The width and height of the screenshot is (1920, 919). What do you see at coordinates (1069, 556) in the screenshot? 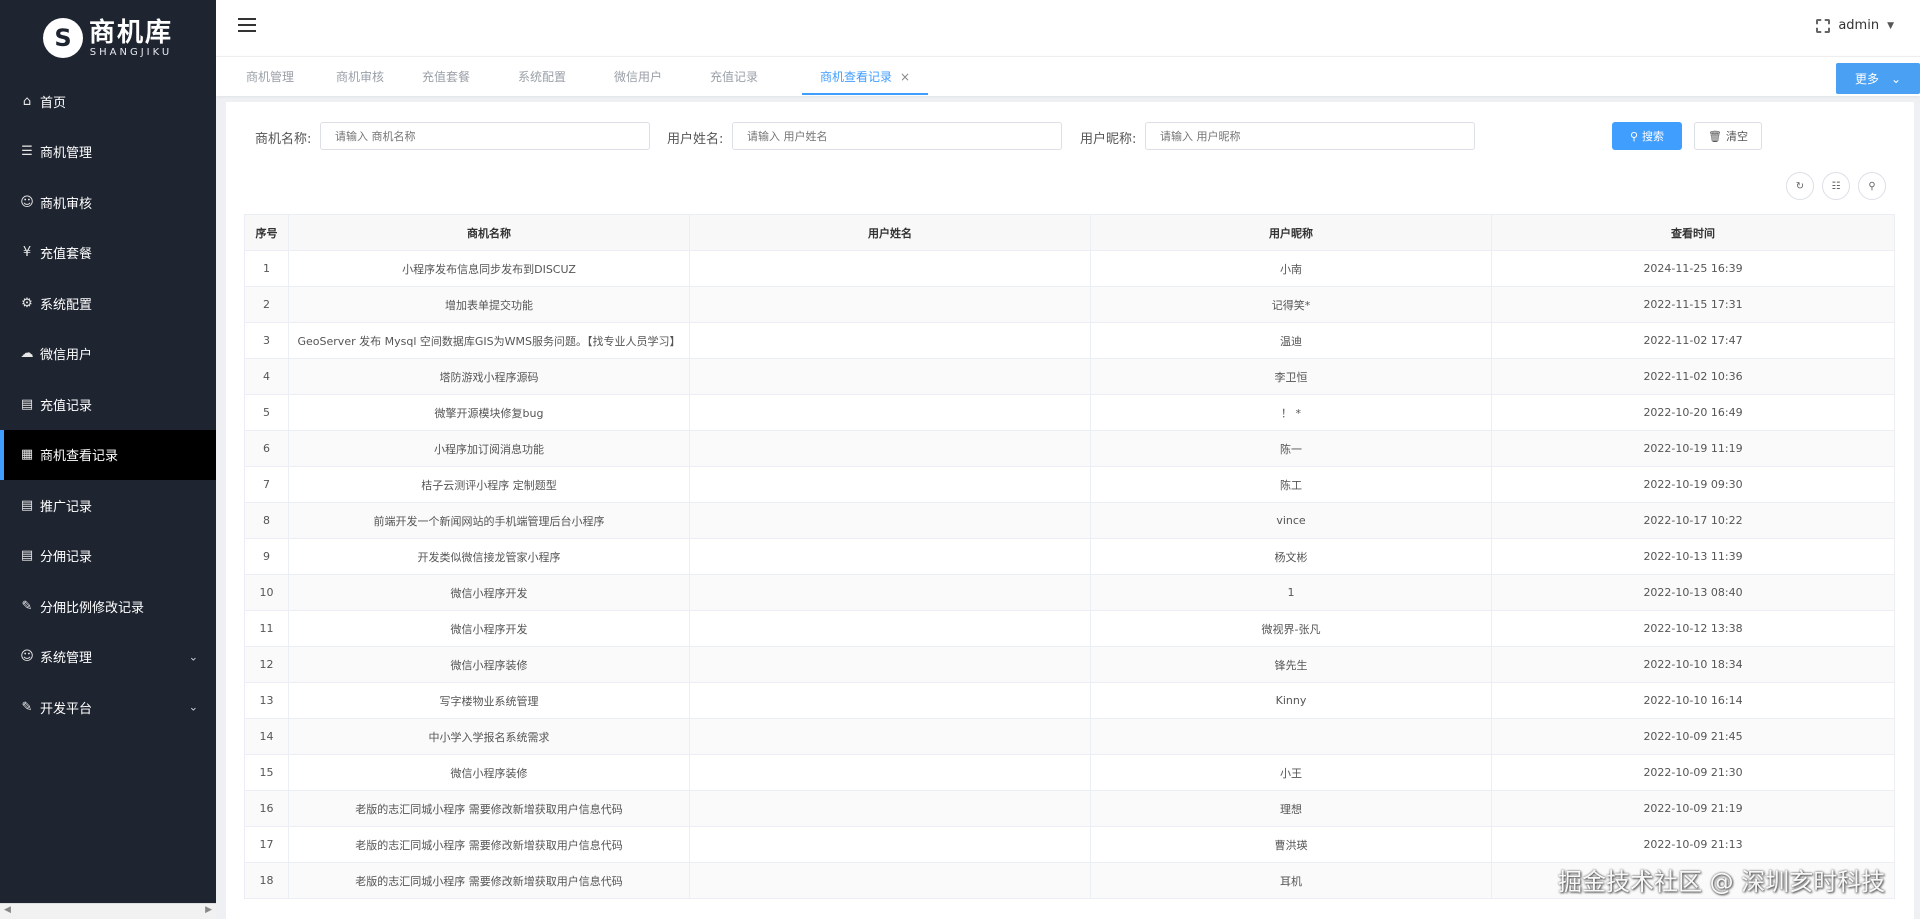
I see `table-row: 9 开发类似微信接龙管家小程序 杨文彬 2022-10-13 11:39` at bounding box center [1069, 556].